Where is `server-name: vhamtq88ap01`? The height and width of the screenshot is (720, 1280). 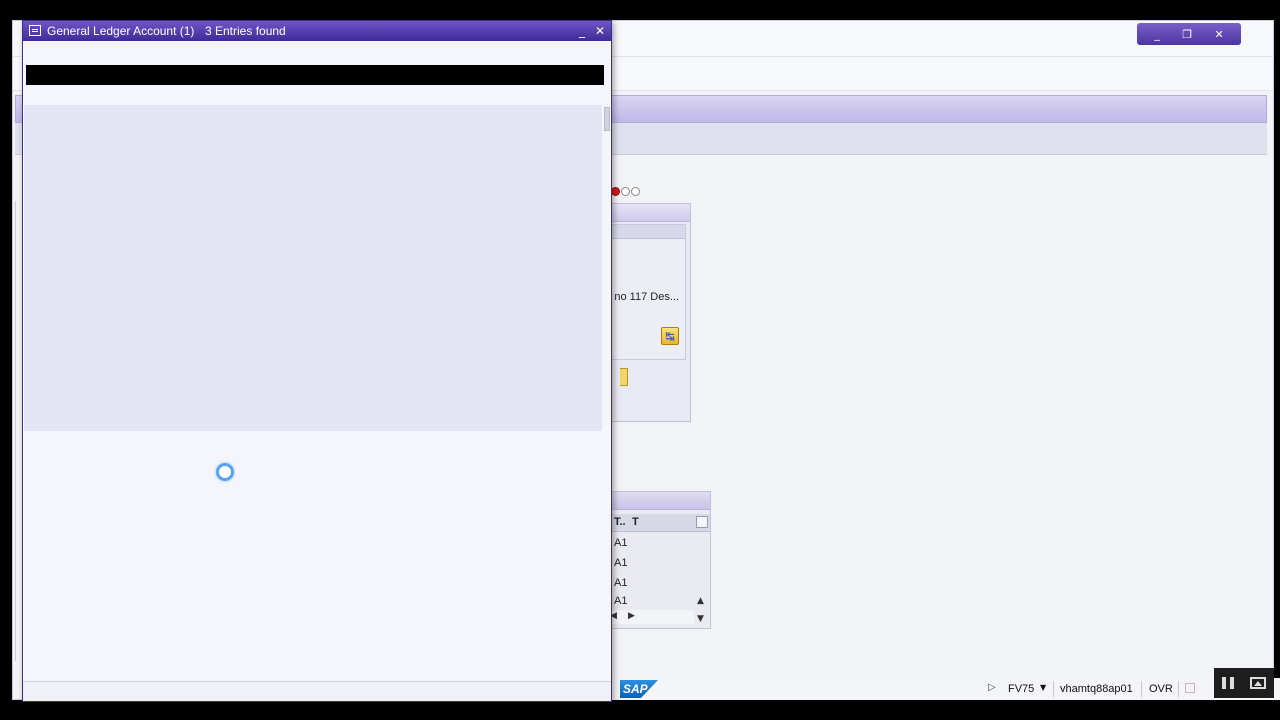 server-name: vhamtq88ap01 is located at coordinates (1096, 689).